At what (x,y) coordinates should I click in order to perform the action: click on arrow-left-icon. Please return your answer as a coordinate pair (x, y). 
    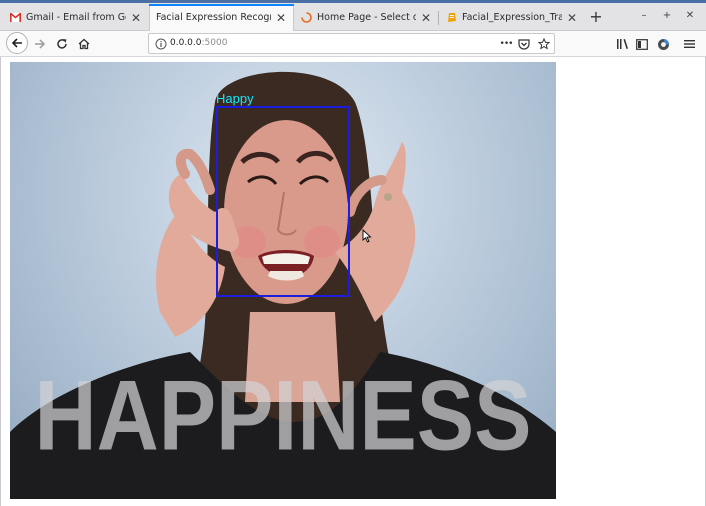
    Looking at the image, I should click on (16, 43).